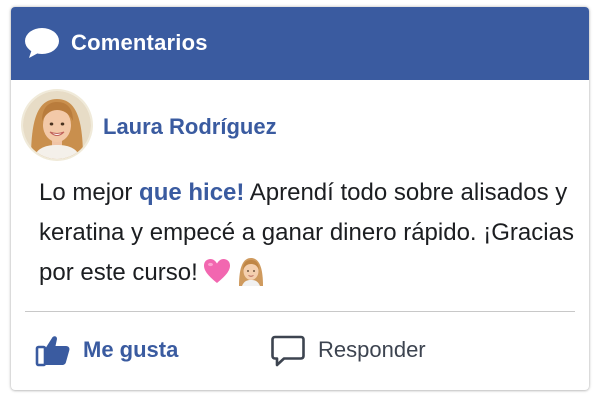 The image size is (600, 400). What do you see at coordinates (131, 349) in the screenshot?
I see `like-label: Me gusta` at bounding box center [131, 349].